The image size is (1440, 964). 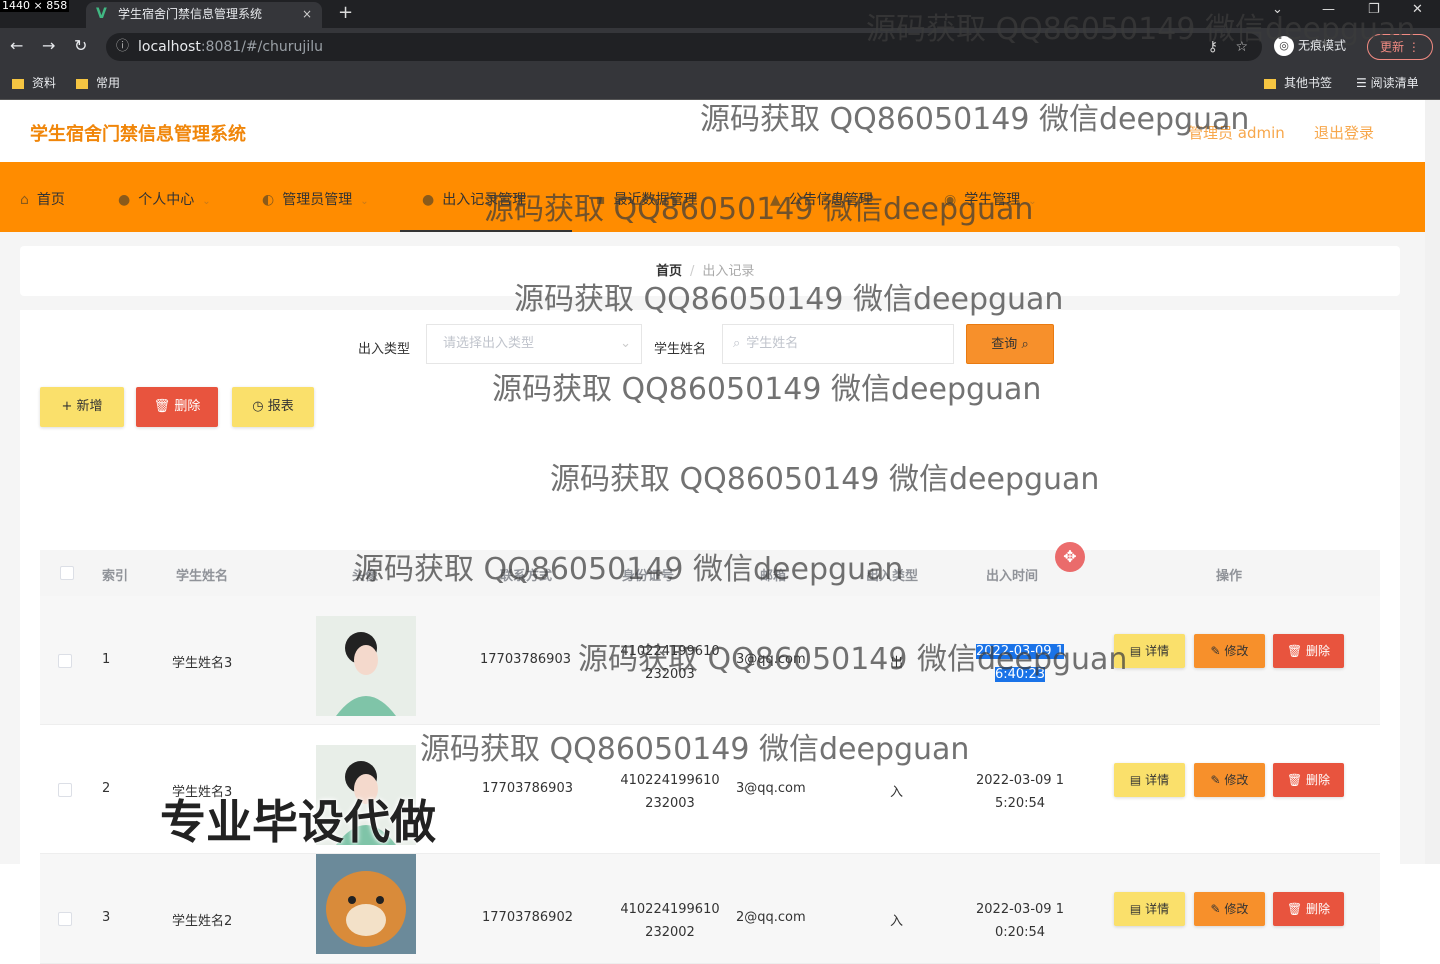 What do you see at coordinates (897, 663) in the screenshot?
I see `cell-type: 出` at bounding box center [897, 663].